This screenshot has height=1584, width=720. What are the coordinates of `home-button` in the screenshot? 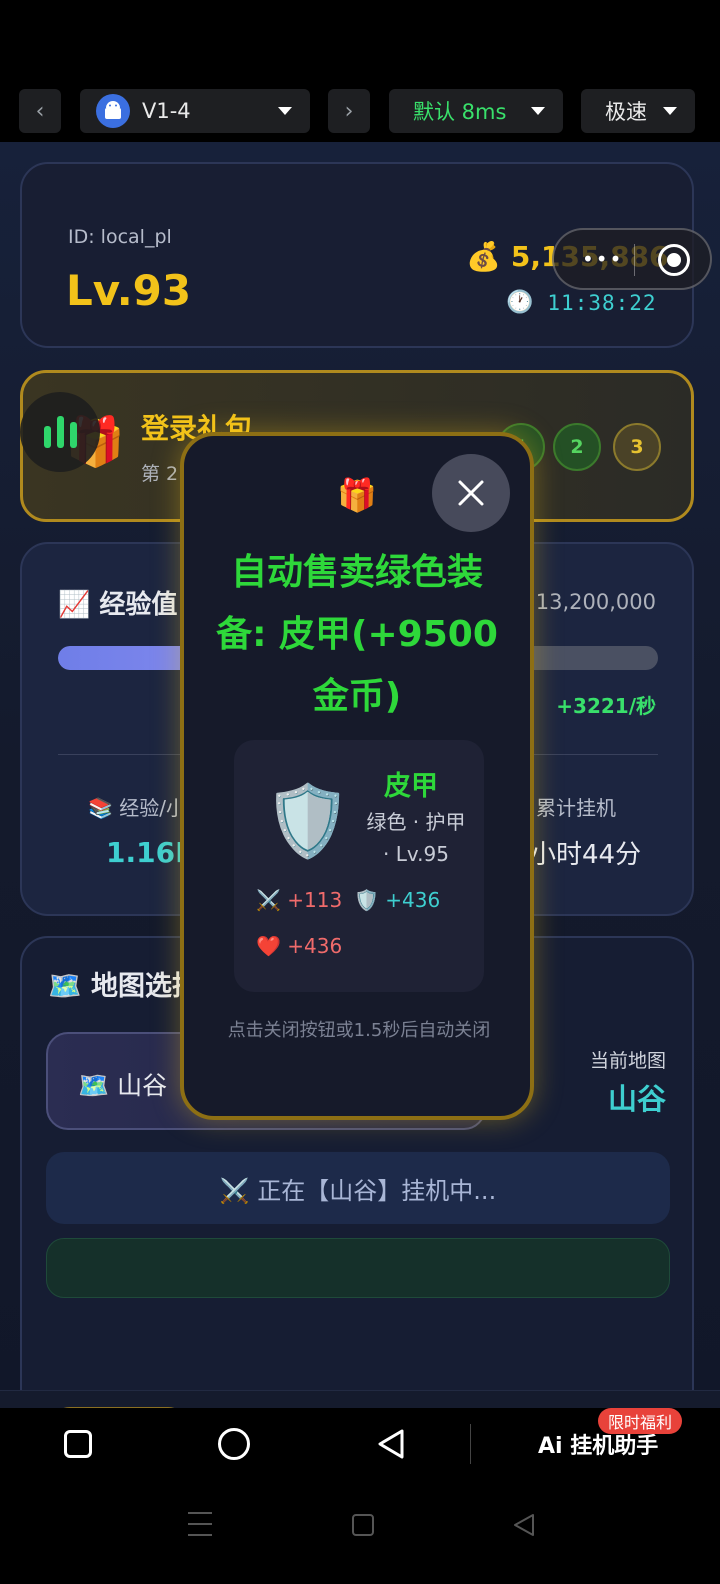 It's located at (234, 1444).